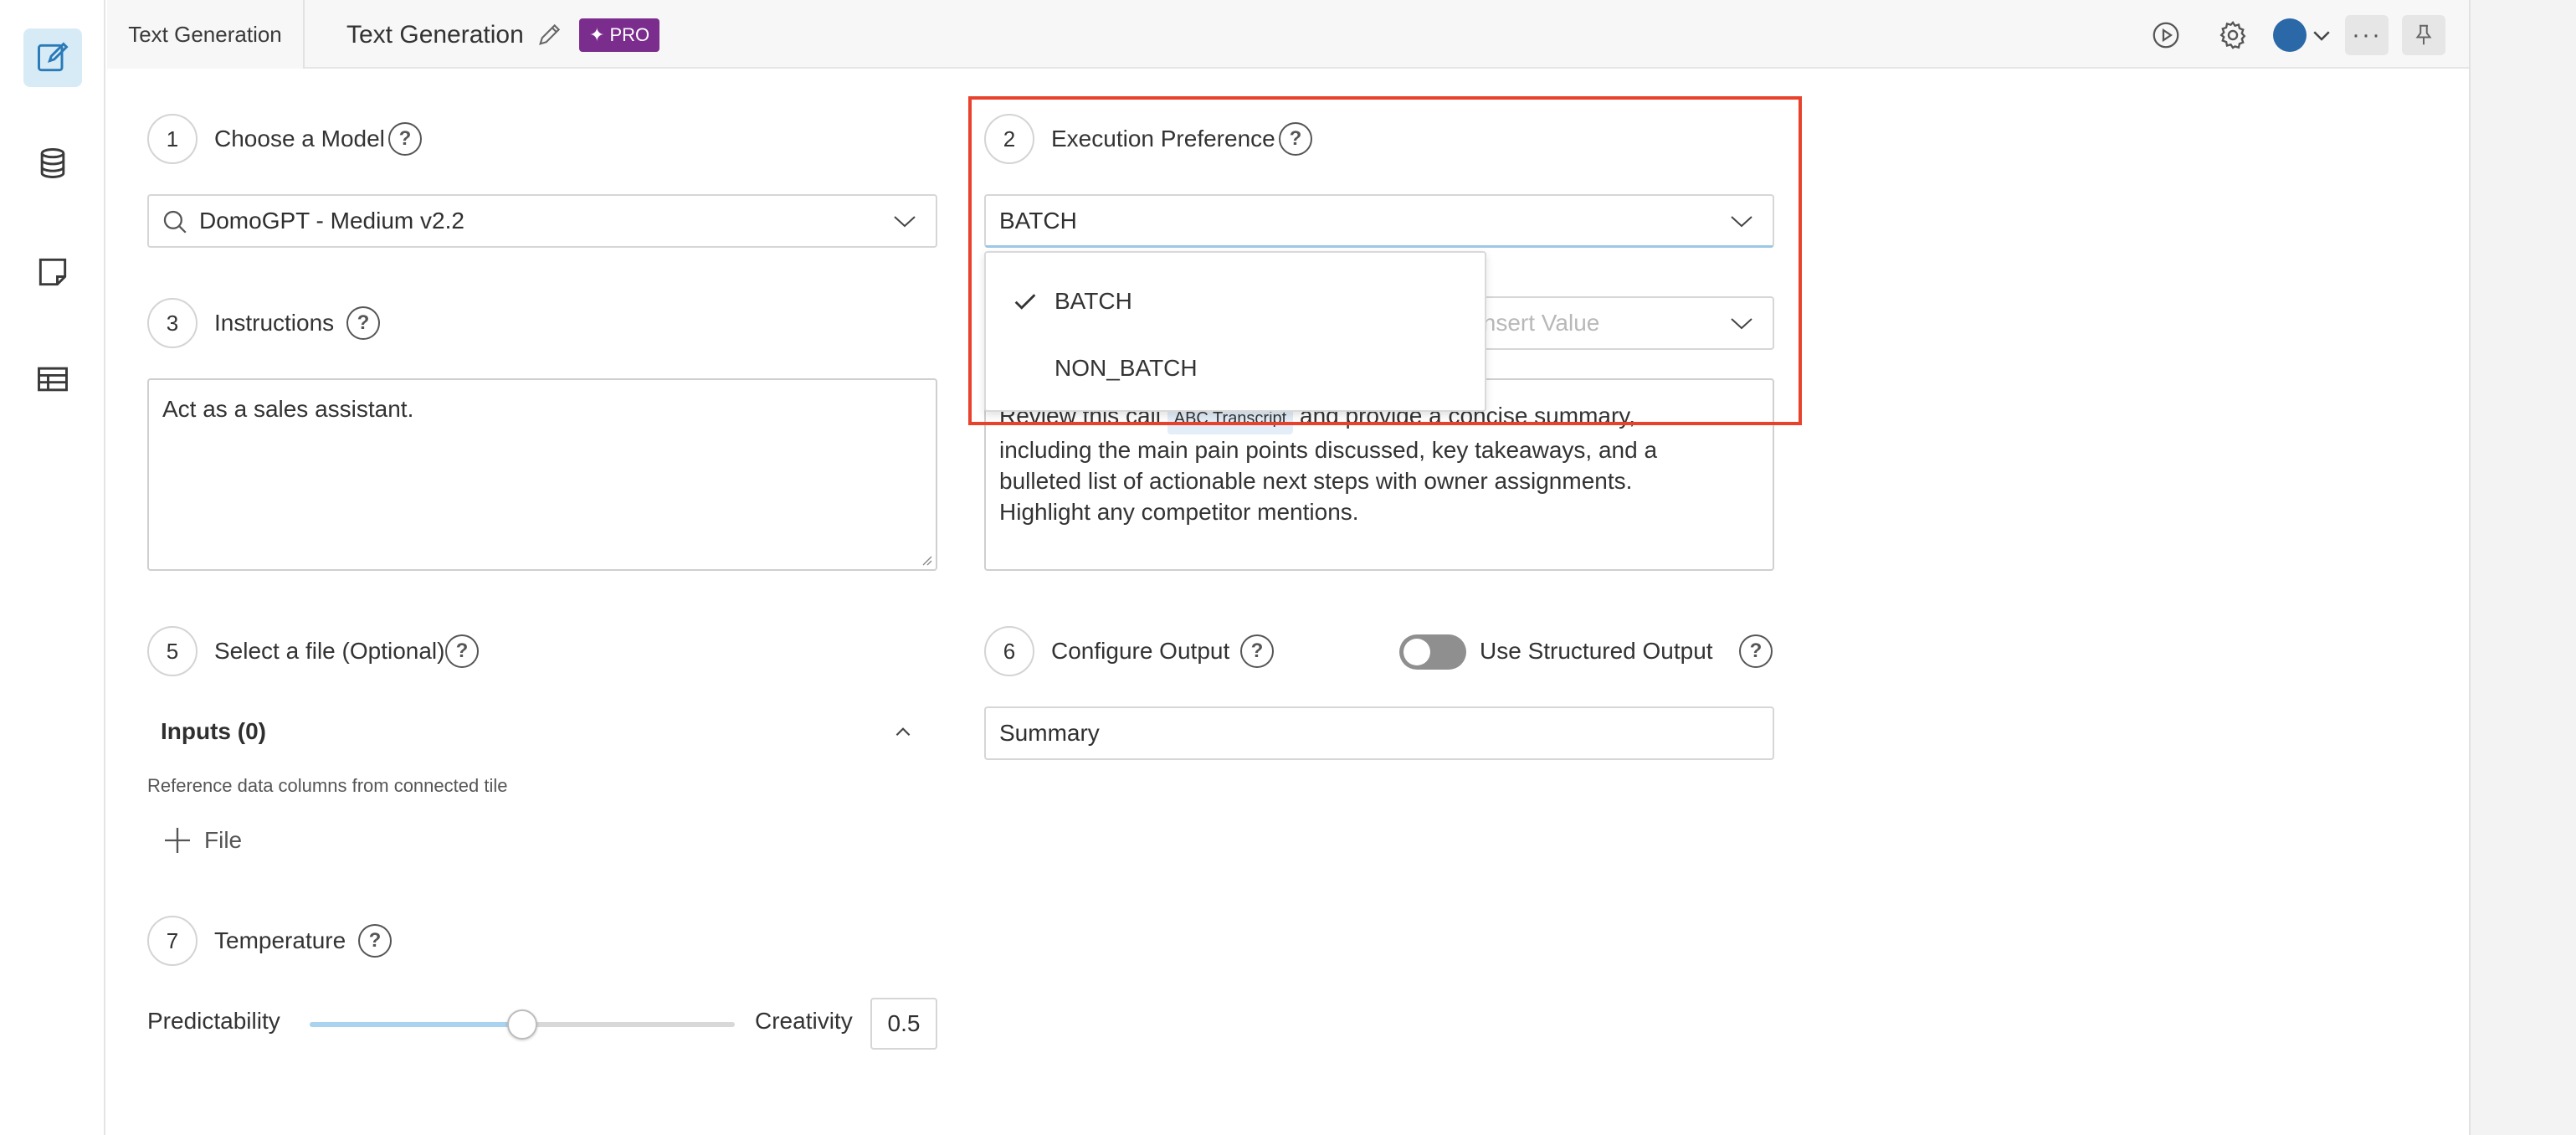 The image size is (2576, 1135). Describe the element at coordinates (1432, 652) in the screenshot. I see `structured-output-toggle` at that location.